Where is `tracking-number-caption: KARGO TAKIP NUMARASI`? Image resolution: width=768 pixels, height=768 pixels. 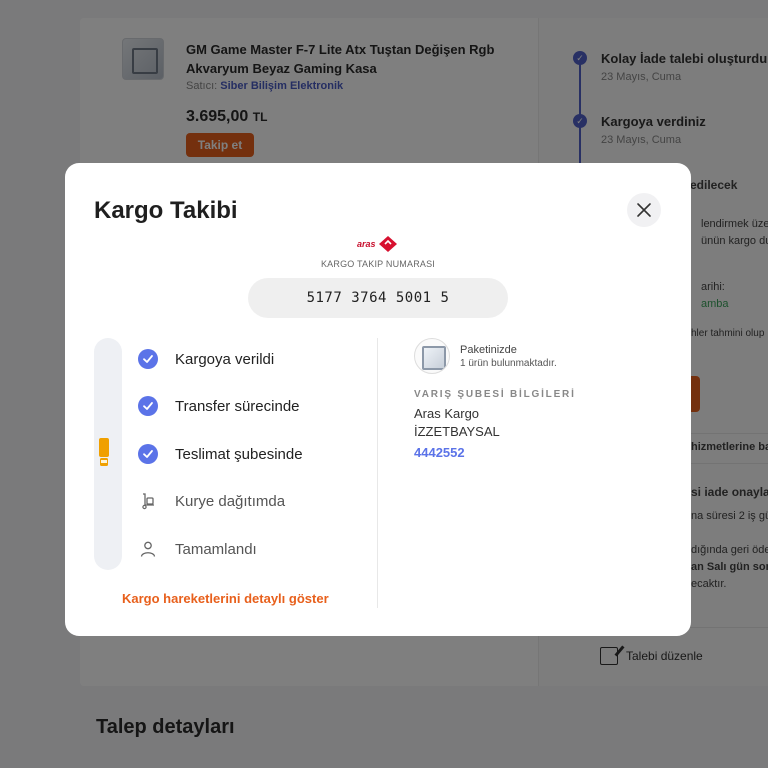 tracking-number-caption: KARGO TAKIP NUMARASI is located at coordinates (378, 264).